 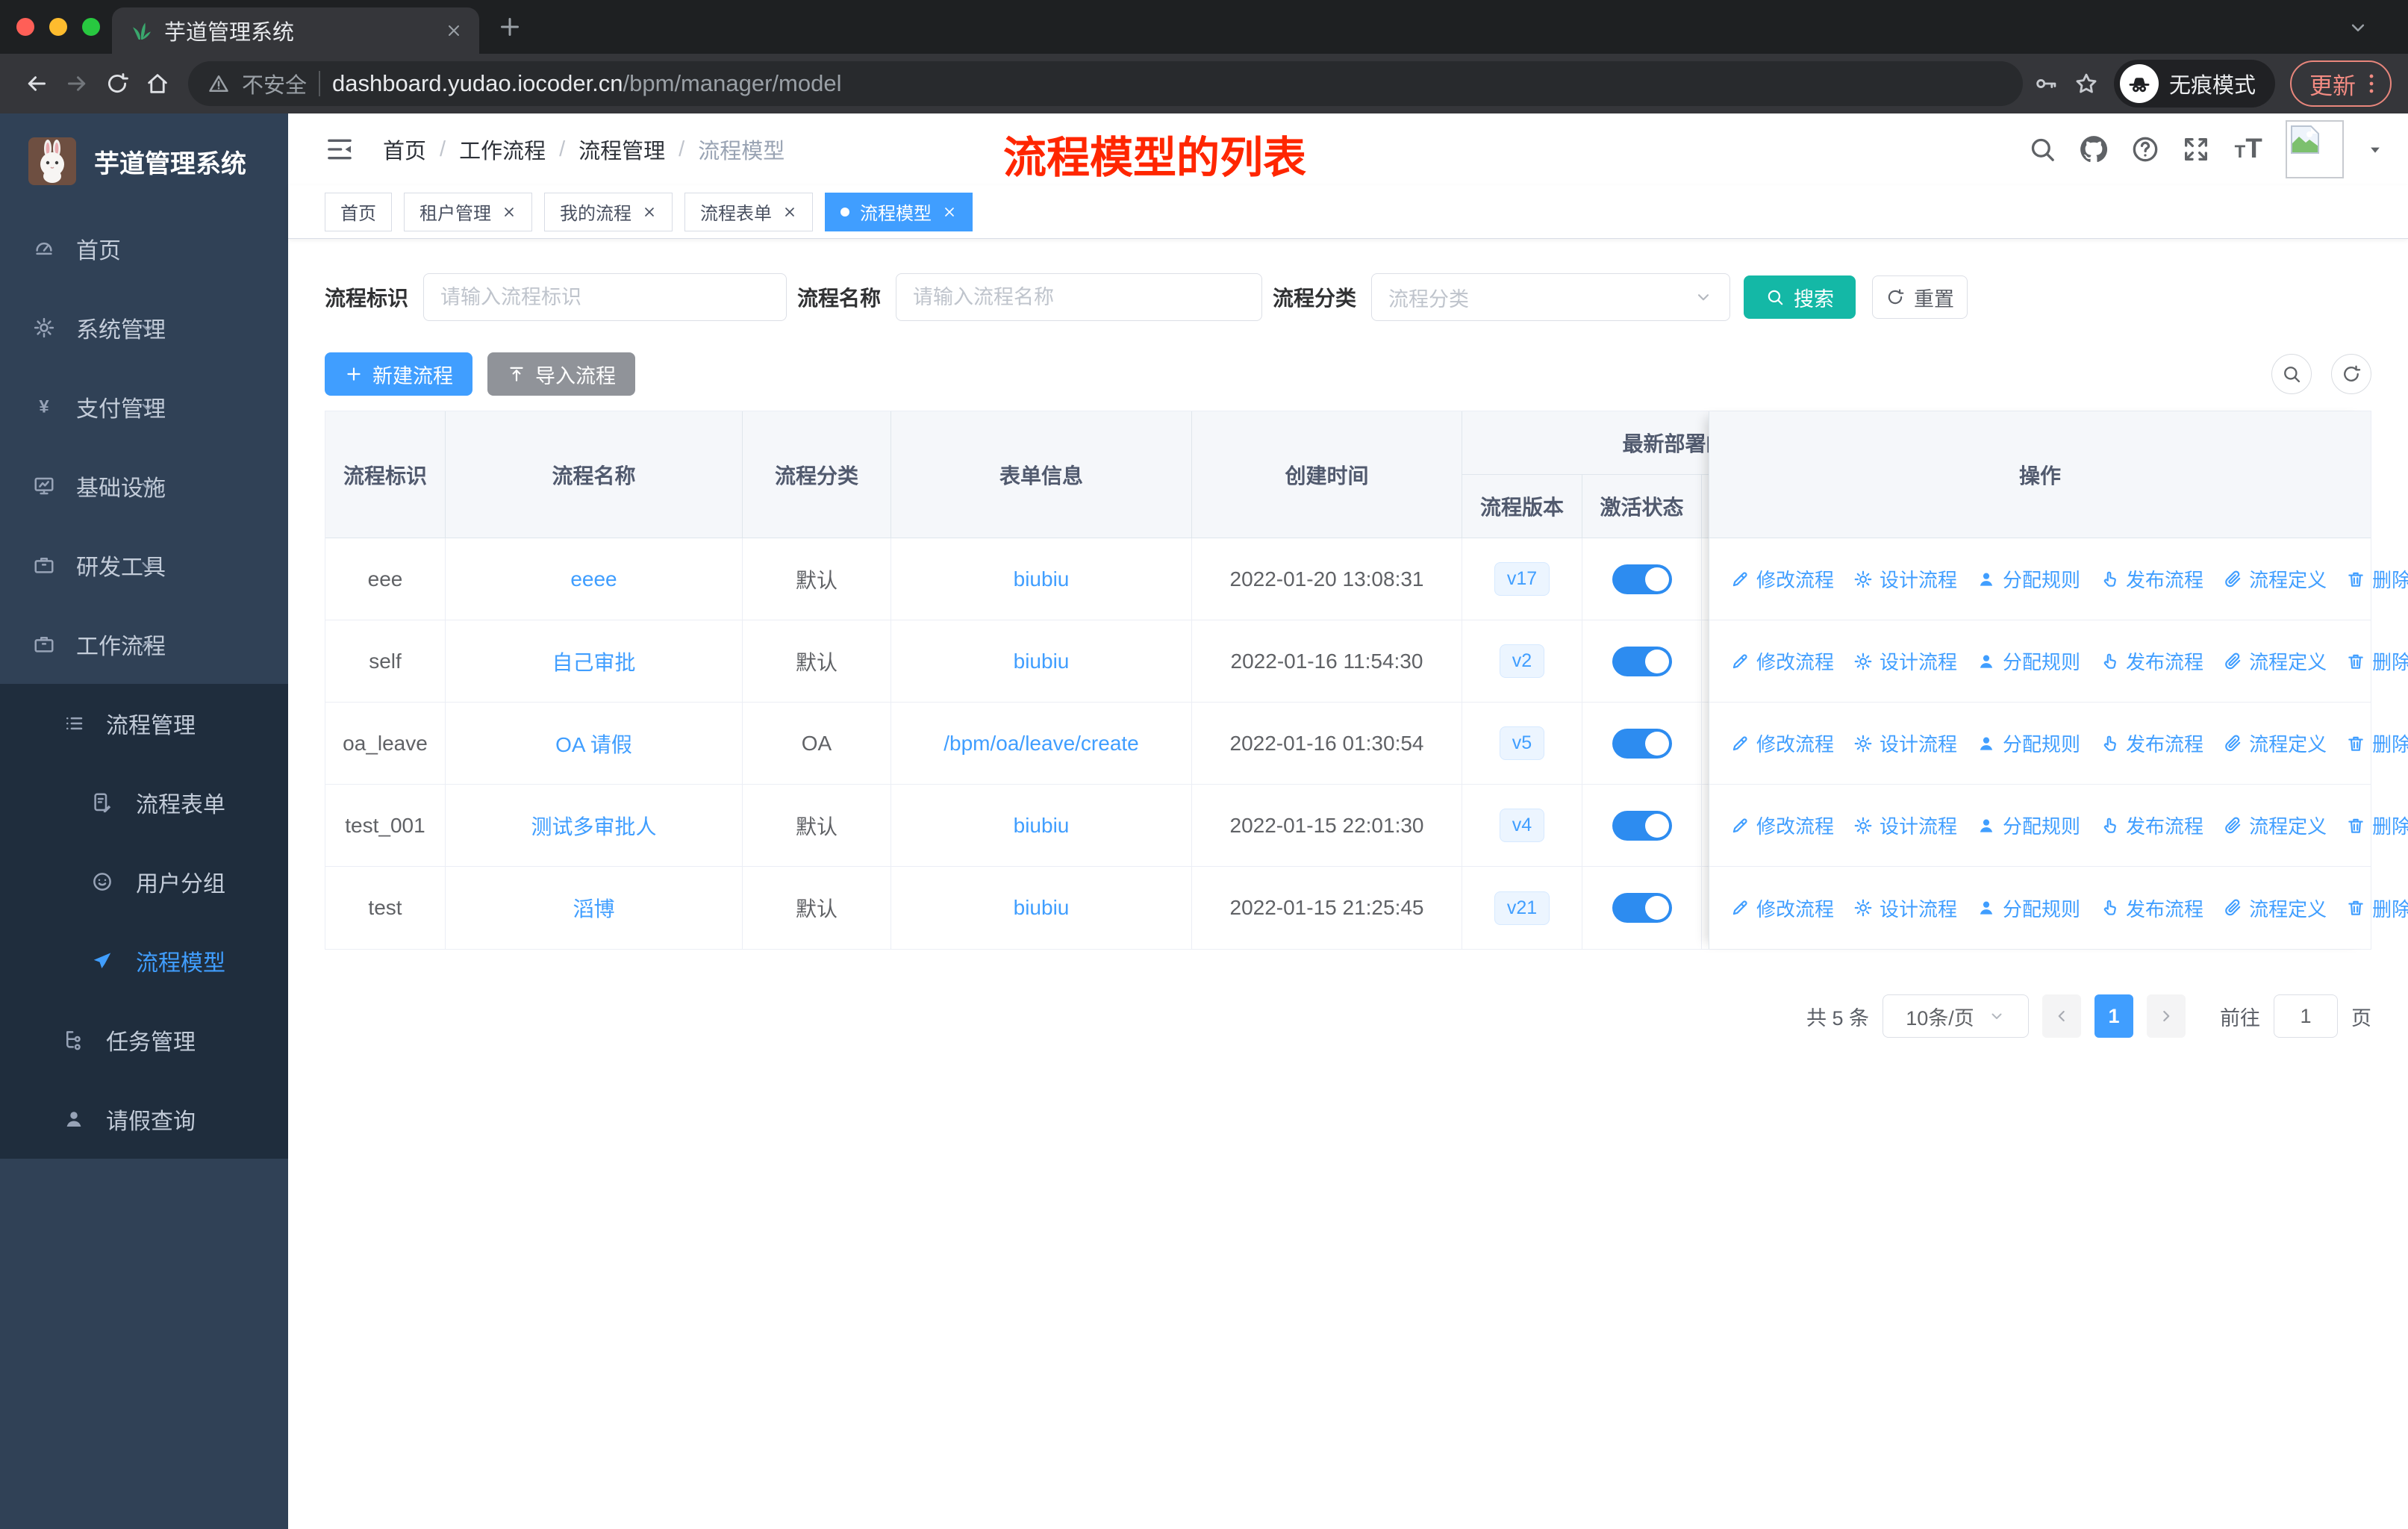 What do you see at coordinates (404, 149) in the screenshot?
I see `breadcrumb-item: 首页` at bounding box center [404, 149].